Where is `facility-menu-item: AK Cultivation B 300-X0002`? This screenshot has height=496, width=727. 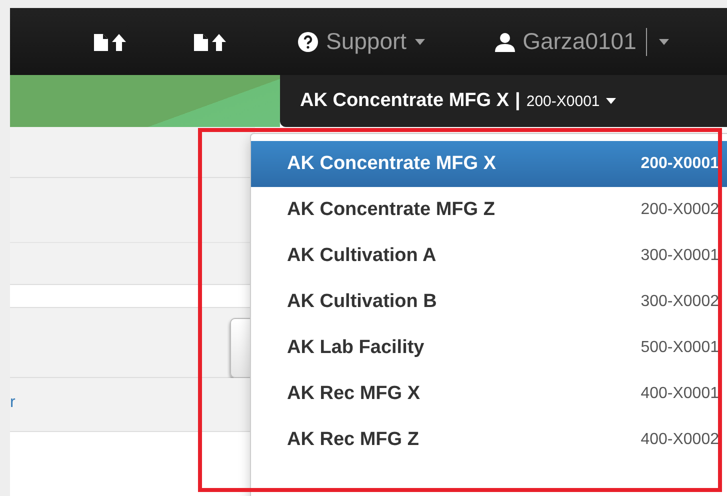 facility-menu-item: AK Cultivation B 300-X0002 is located at coordinates (489, 302).